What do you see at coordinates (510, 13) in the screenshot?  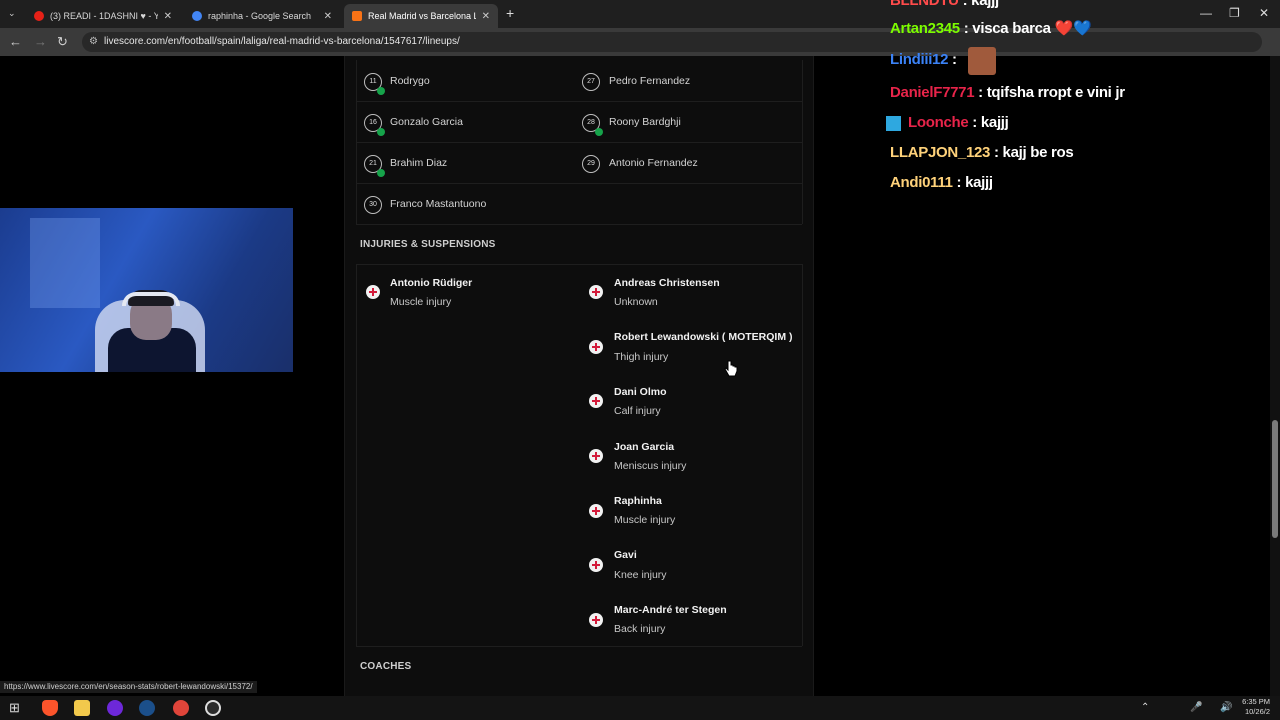 I see `new-tab-icon: +` at bounding box center [510, 13].